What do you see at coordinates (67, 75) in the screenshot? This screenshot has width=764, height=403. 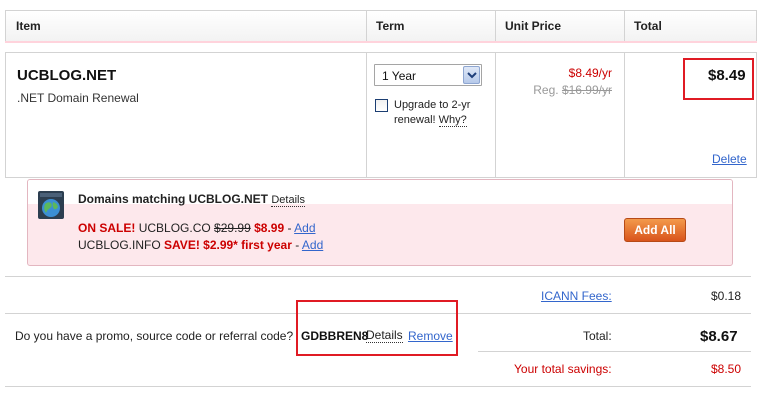 I see `item-domain-name: UCBLOG.NET` at bounding box center [67, 75].